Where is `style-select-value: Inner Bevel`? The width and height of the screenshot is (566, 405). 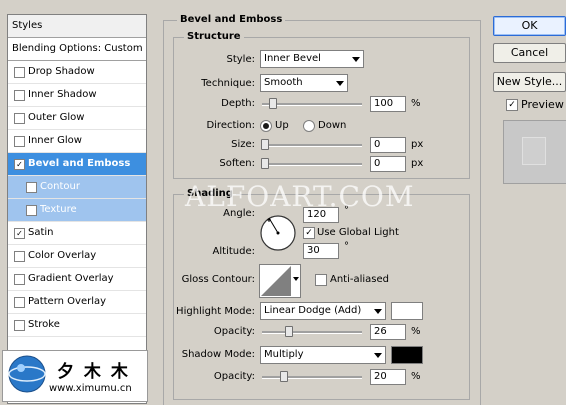
style-select-value: Inner Bevel is located at coordinates (292, 58).